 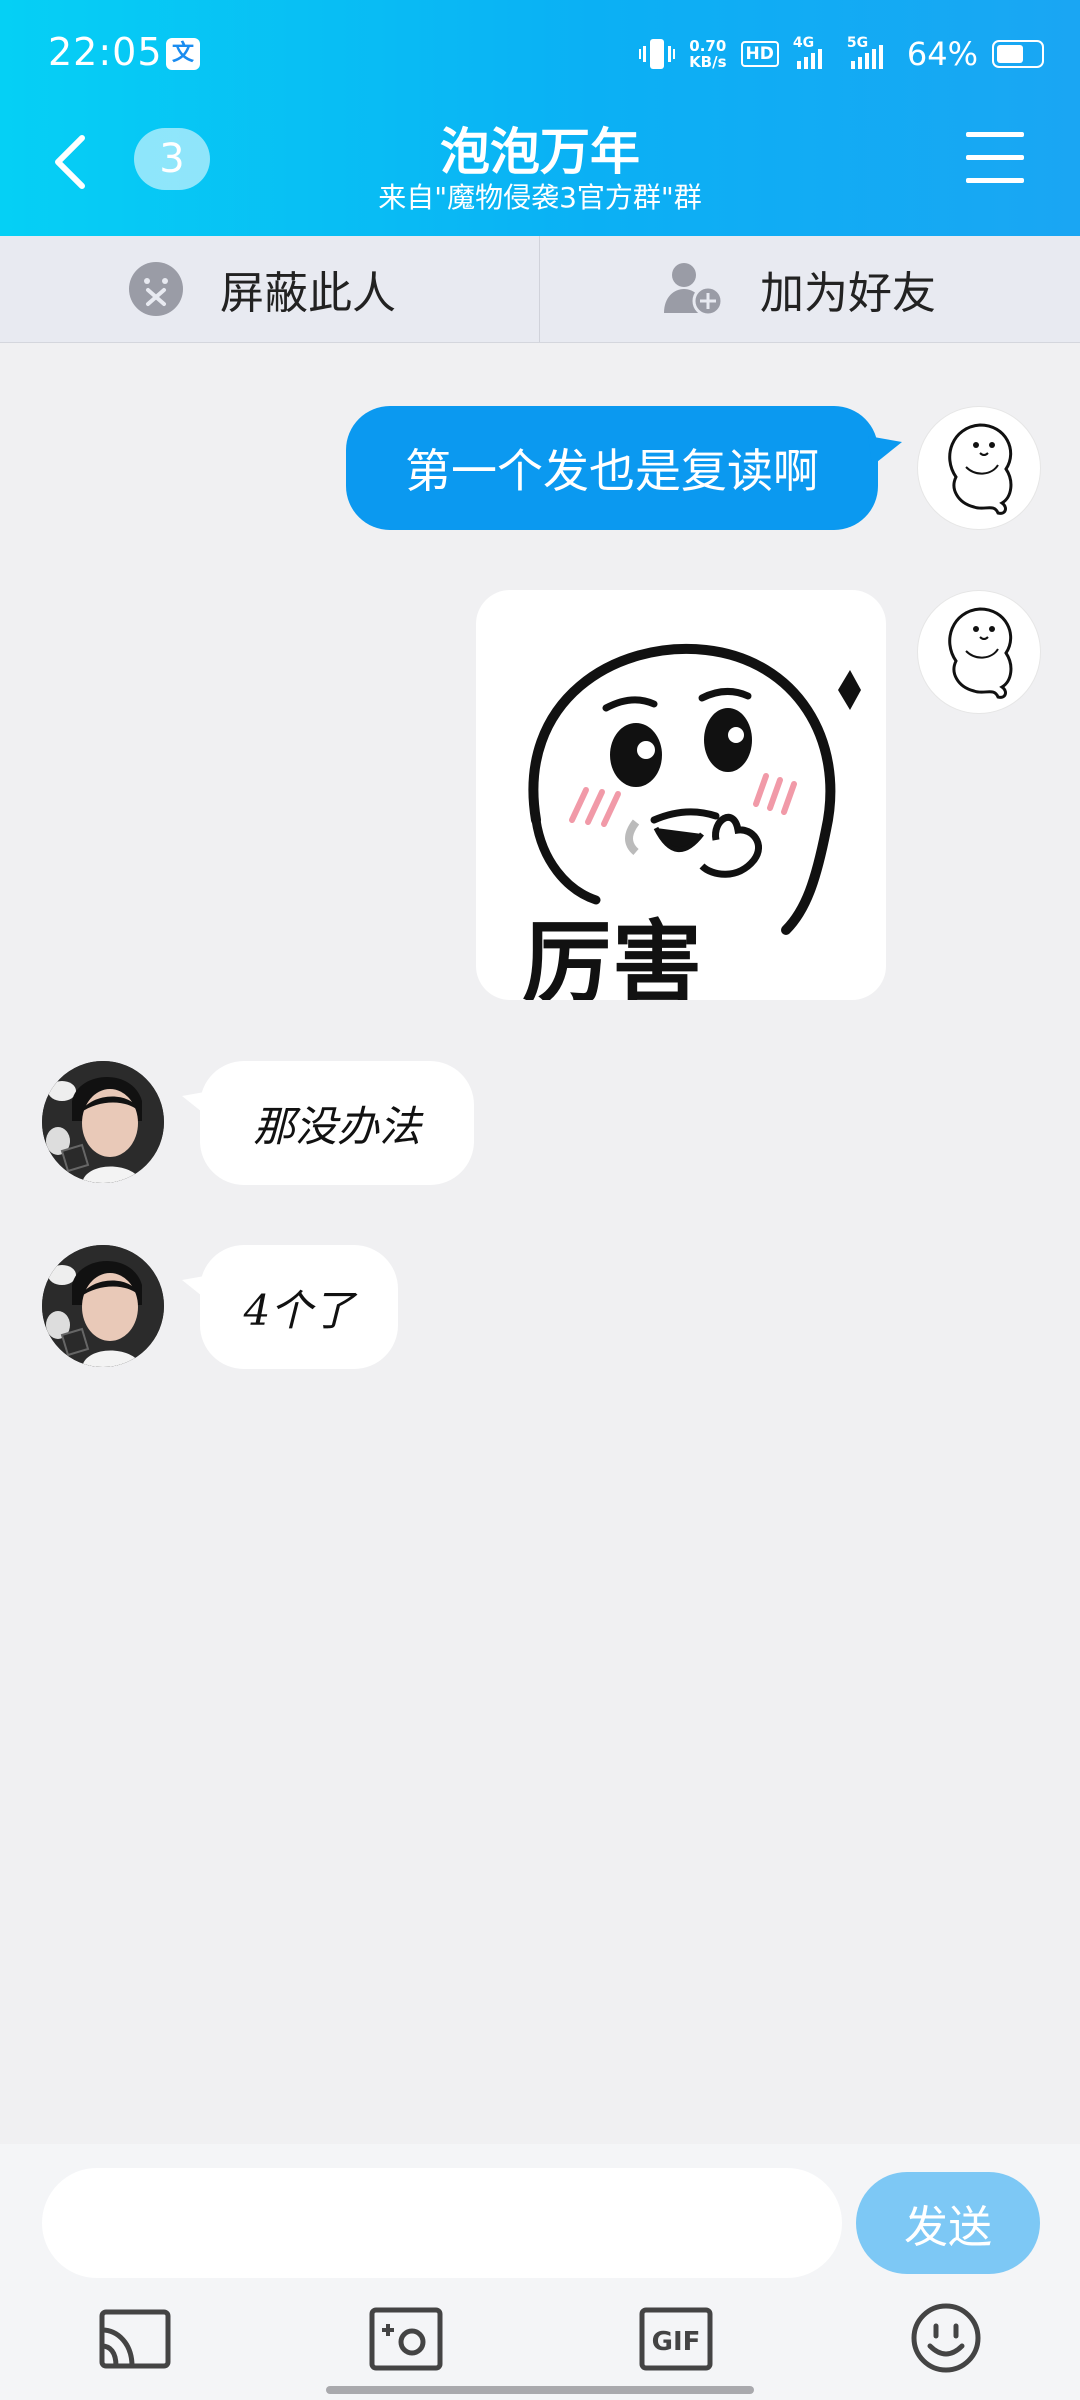 I want to click on photo-camera-icon, so click(x=406, y=2338).